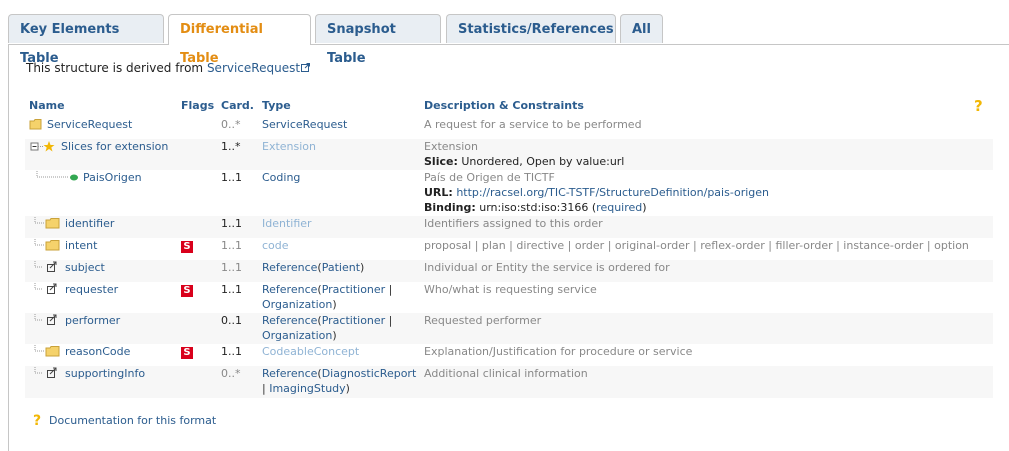 The image size is (1009, 451). I want to click on tab-statistics: Statistics/References, so click(531, 28).